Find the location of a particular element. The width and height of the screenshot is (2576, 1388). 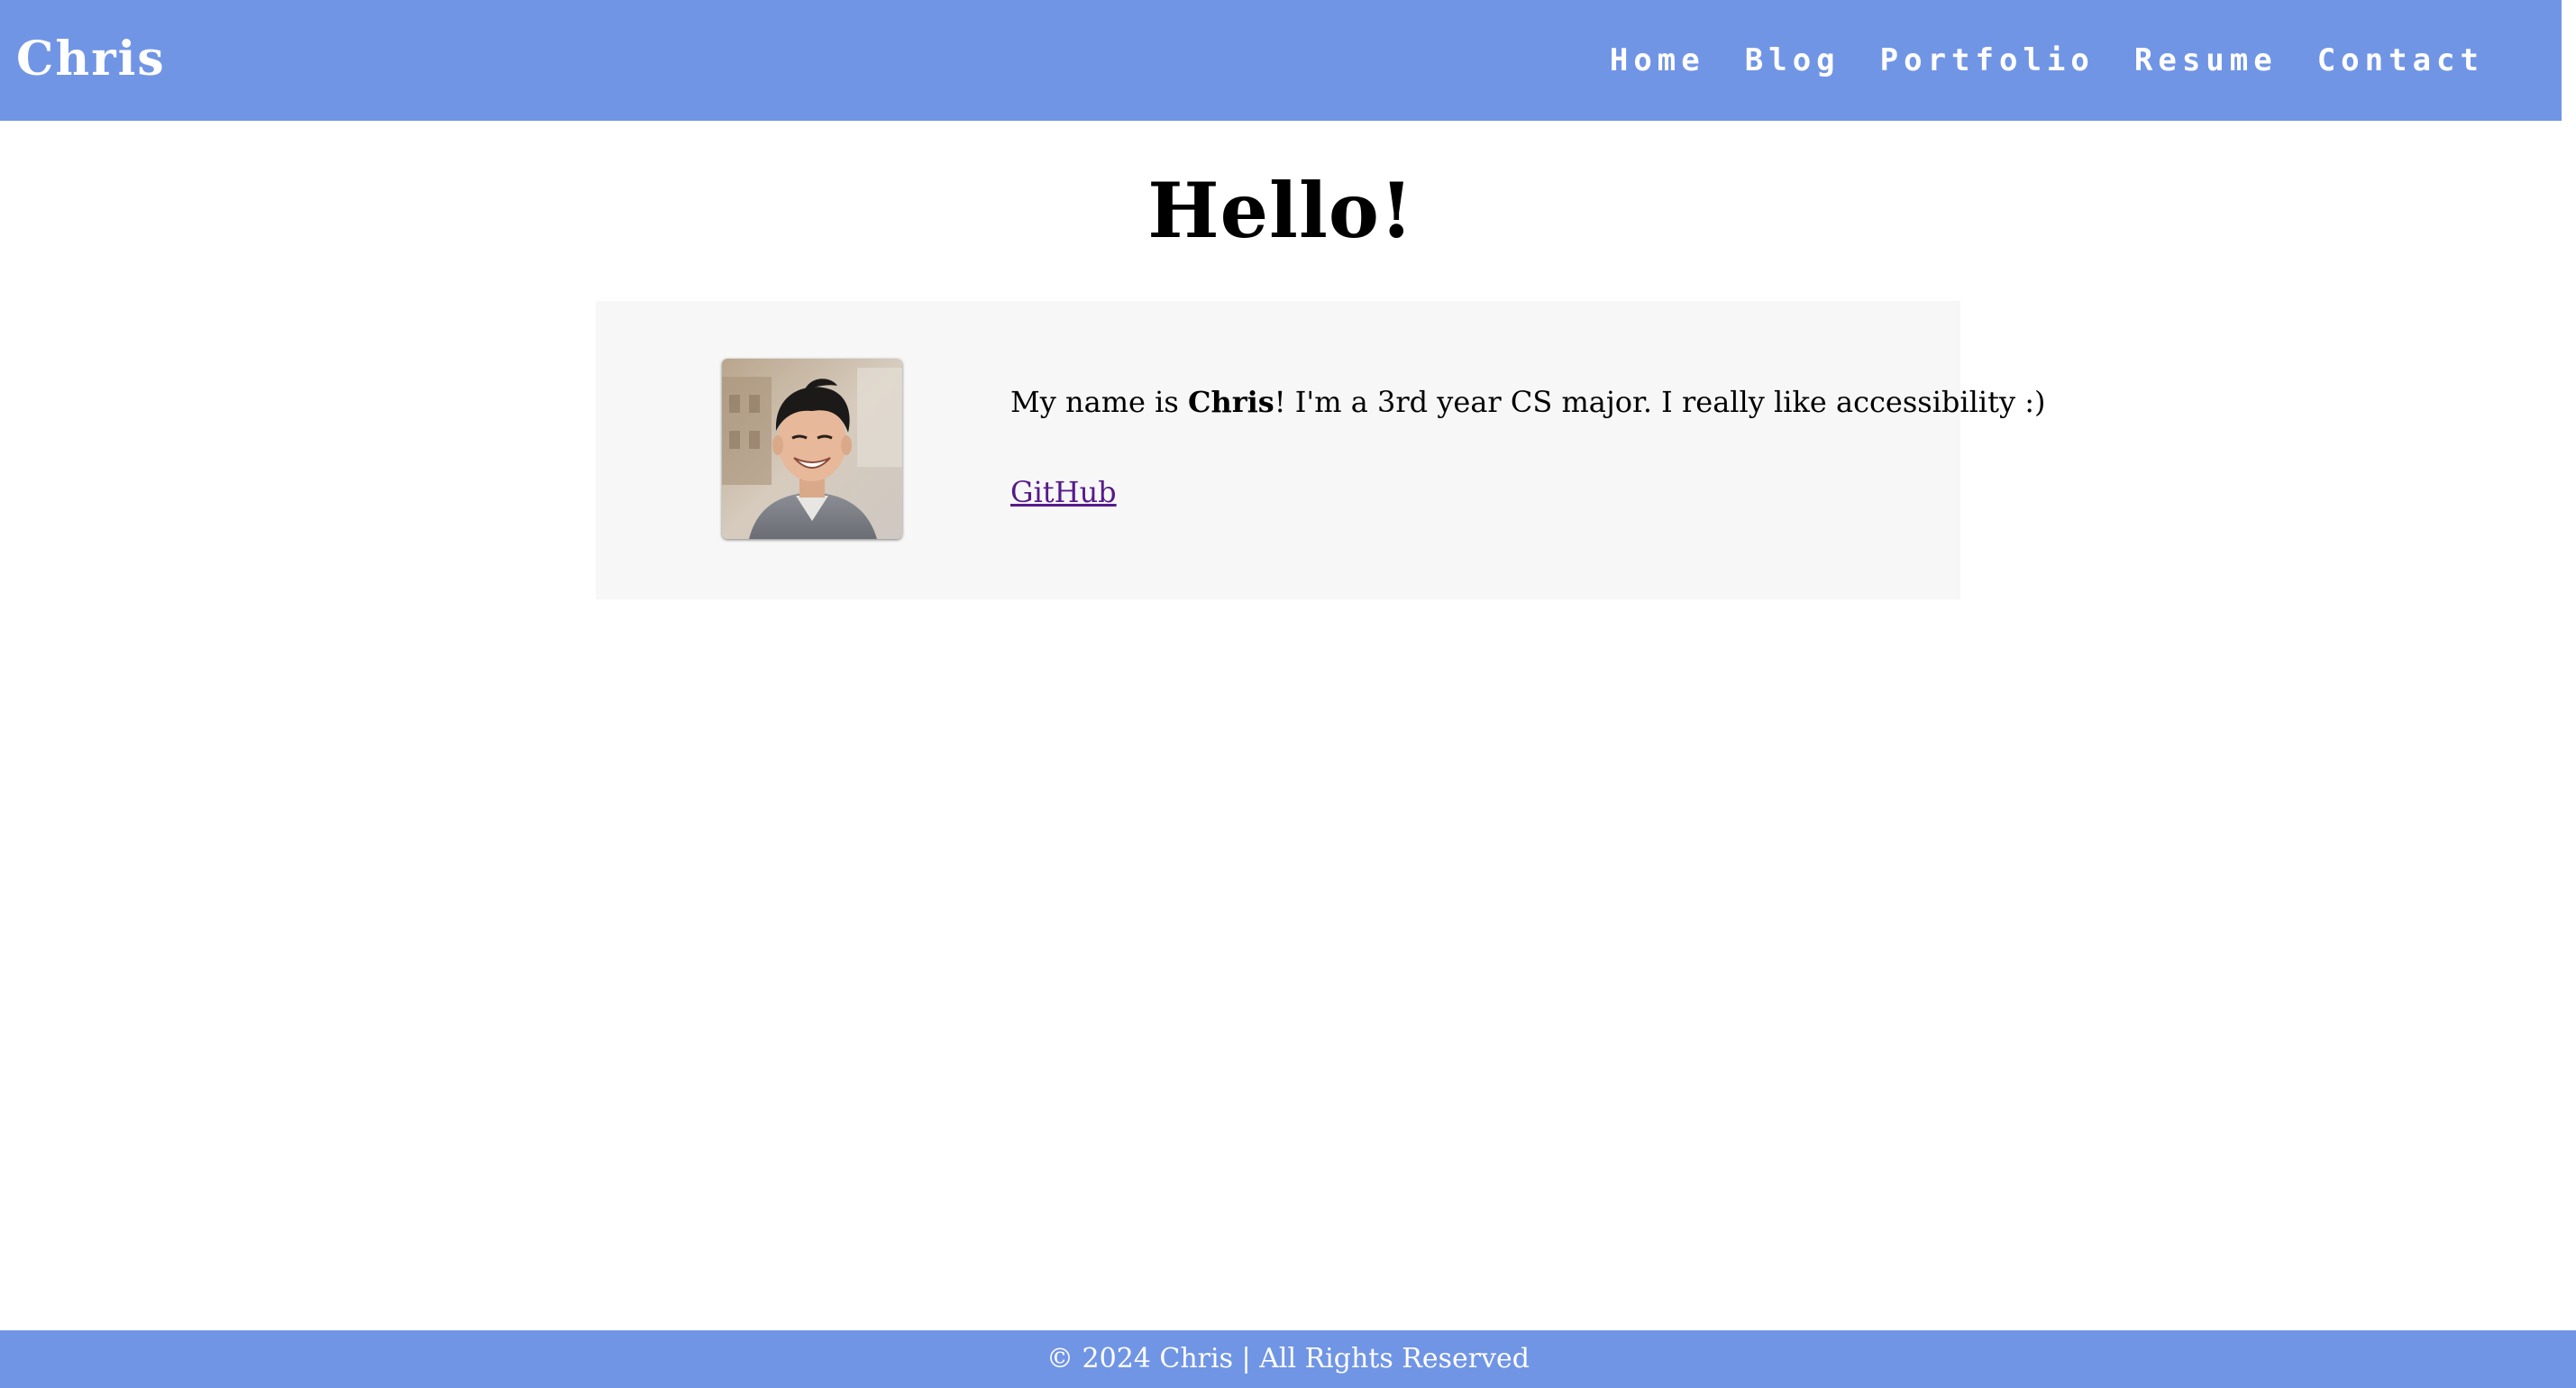

github-link: GitHub is located at coordinates (1063, 492).